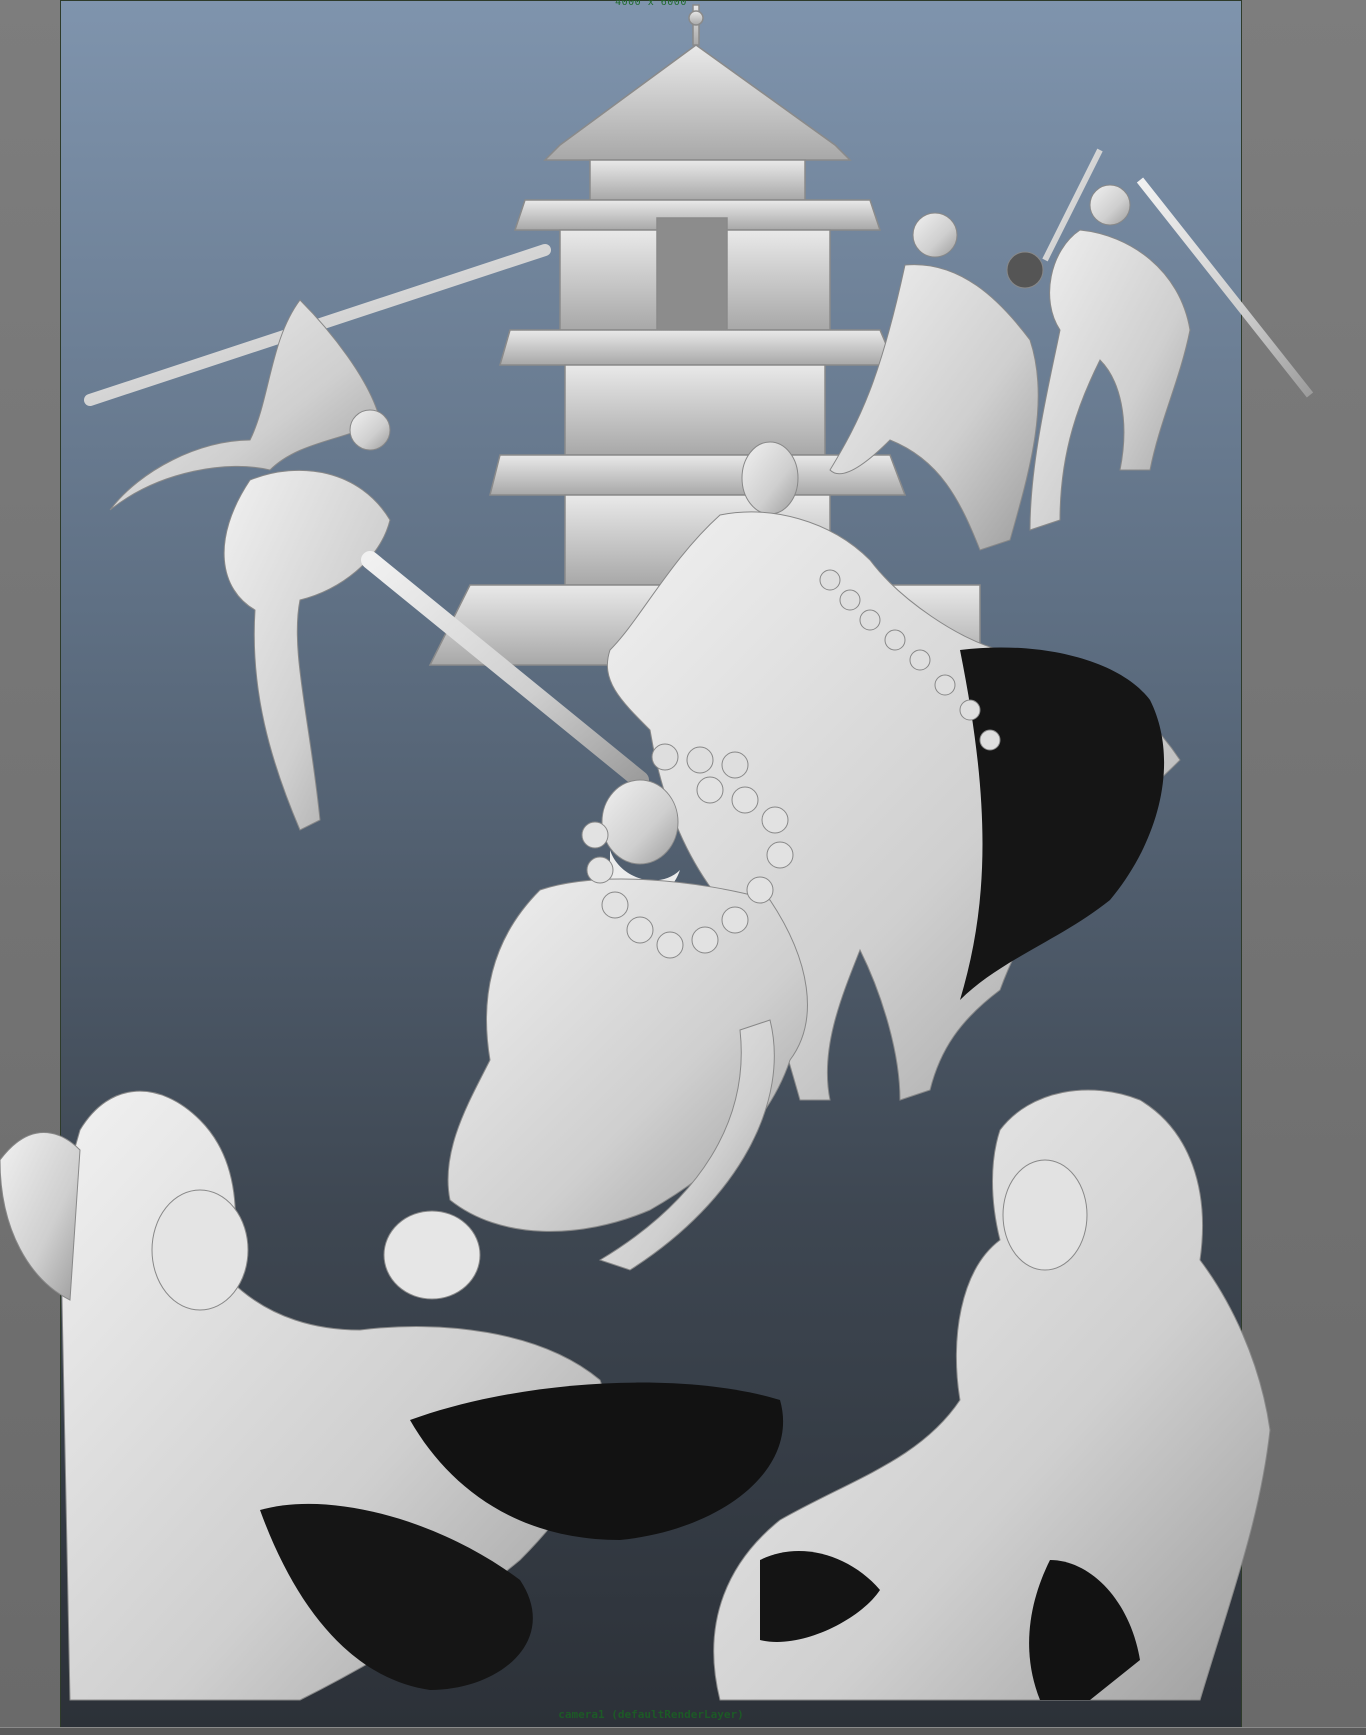 Image resolution: width=1366 pixels, height=1735 pixels. What do you see at coordinates (651, 4) in the screenshot?
I see `resolution-label: 4000 x 6000` at bounding box center [651, 4].